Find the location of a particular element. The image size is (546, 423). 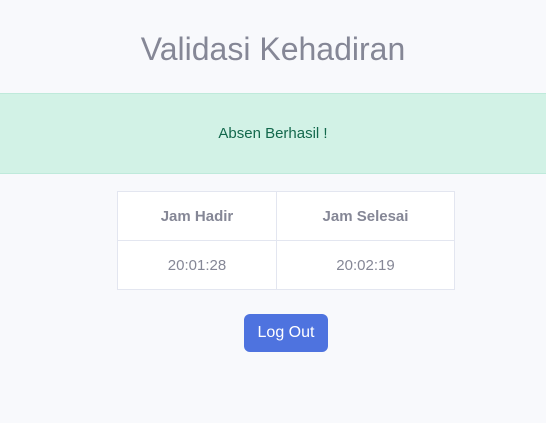

attendance-table: Jam Hadir Jam Selesai 20:01:28 20:02:19 is located at coordinates (286, 240).